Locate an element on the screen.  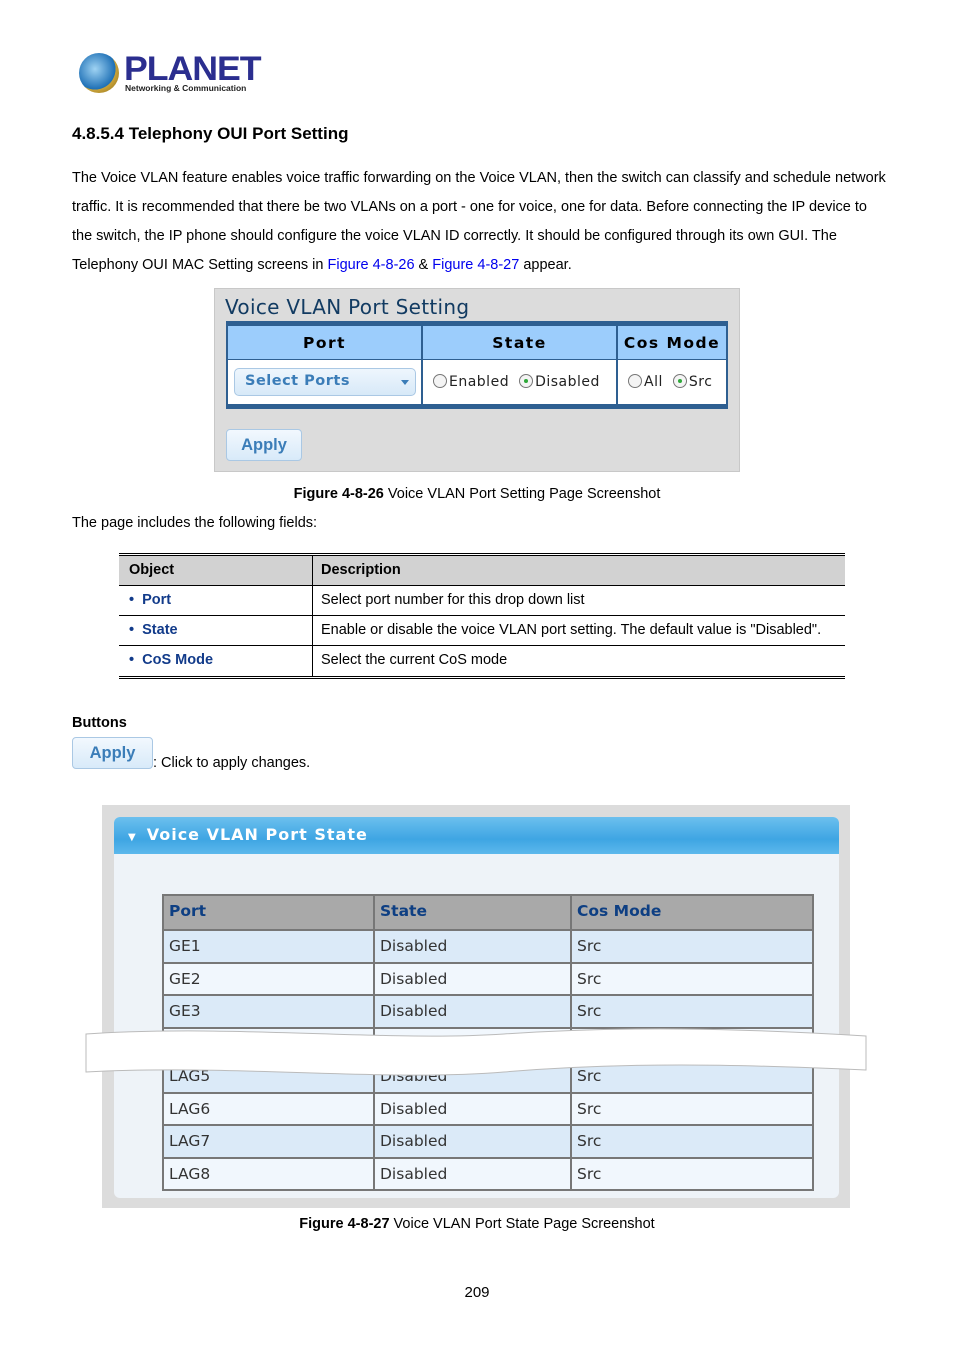
panel-header: ▼ Voice VLAN Port State is located at coordinates (476, 835).